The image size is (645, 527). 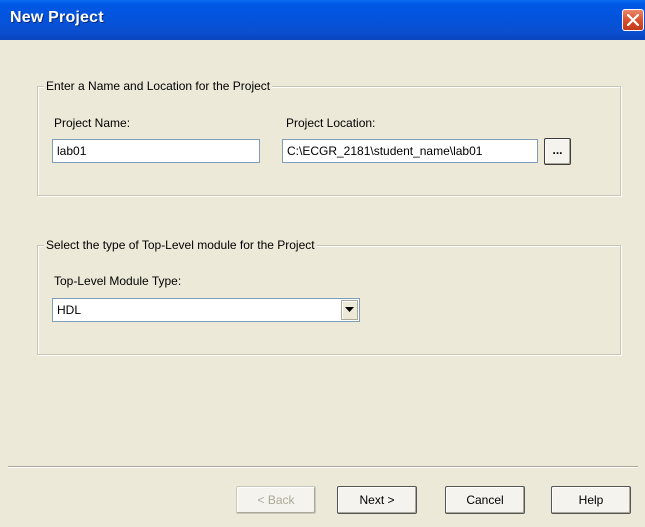 I want to click on module-type-select: HDL, so click(x=206, y=310).